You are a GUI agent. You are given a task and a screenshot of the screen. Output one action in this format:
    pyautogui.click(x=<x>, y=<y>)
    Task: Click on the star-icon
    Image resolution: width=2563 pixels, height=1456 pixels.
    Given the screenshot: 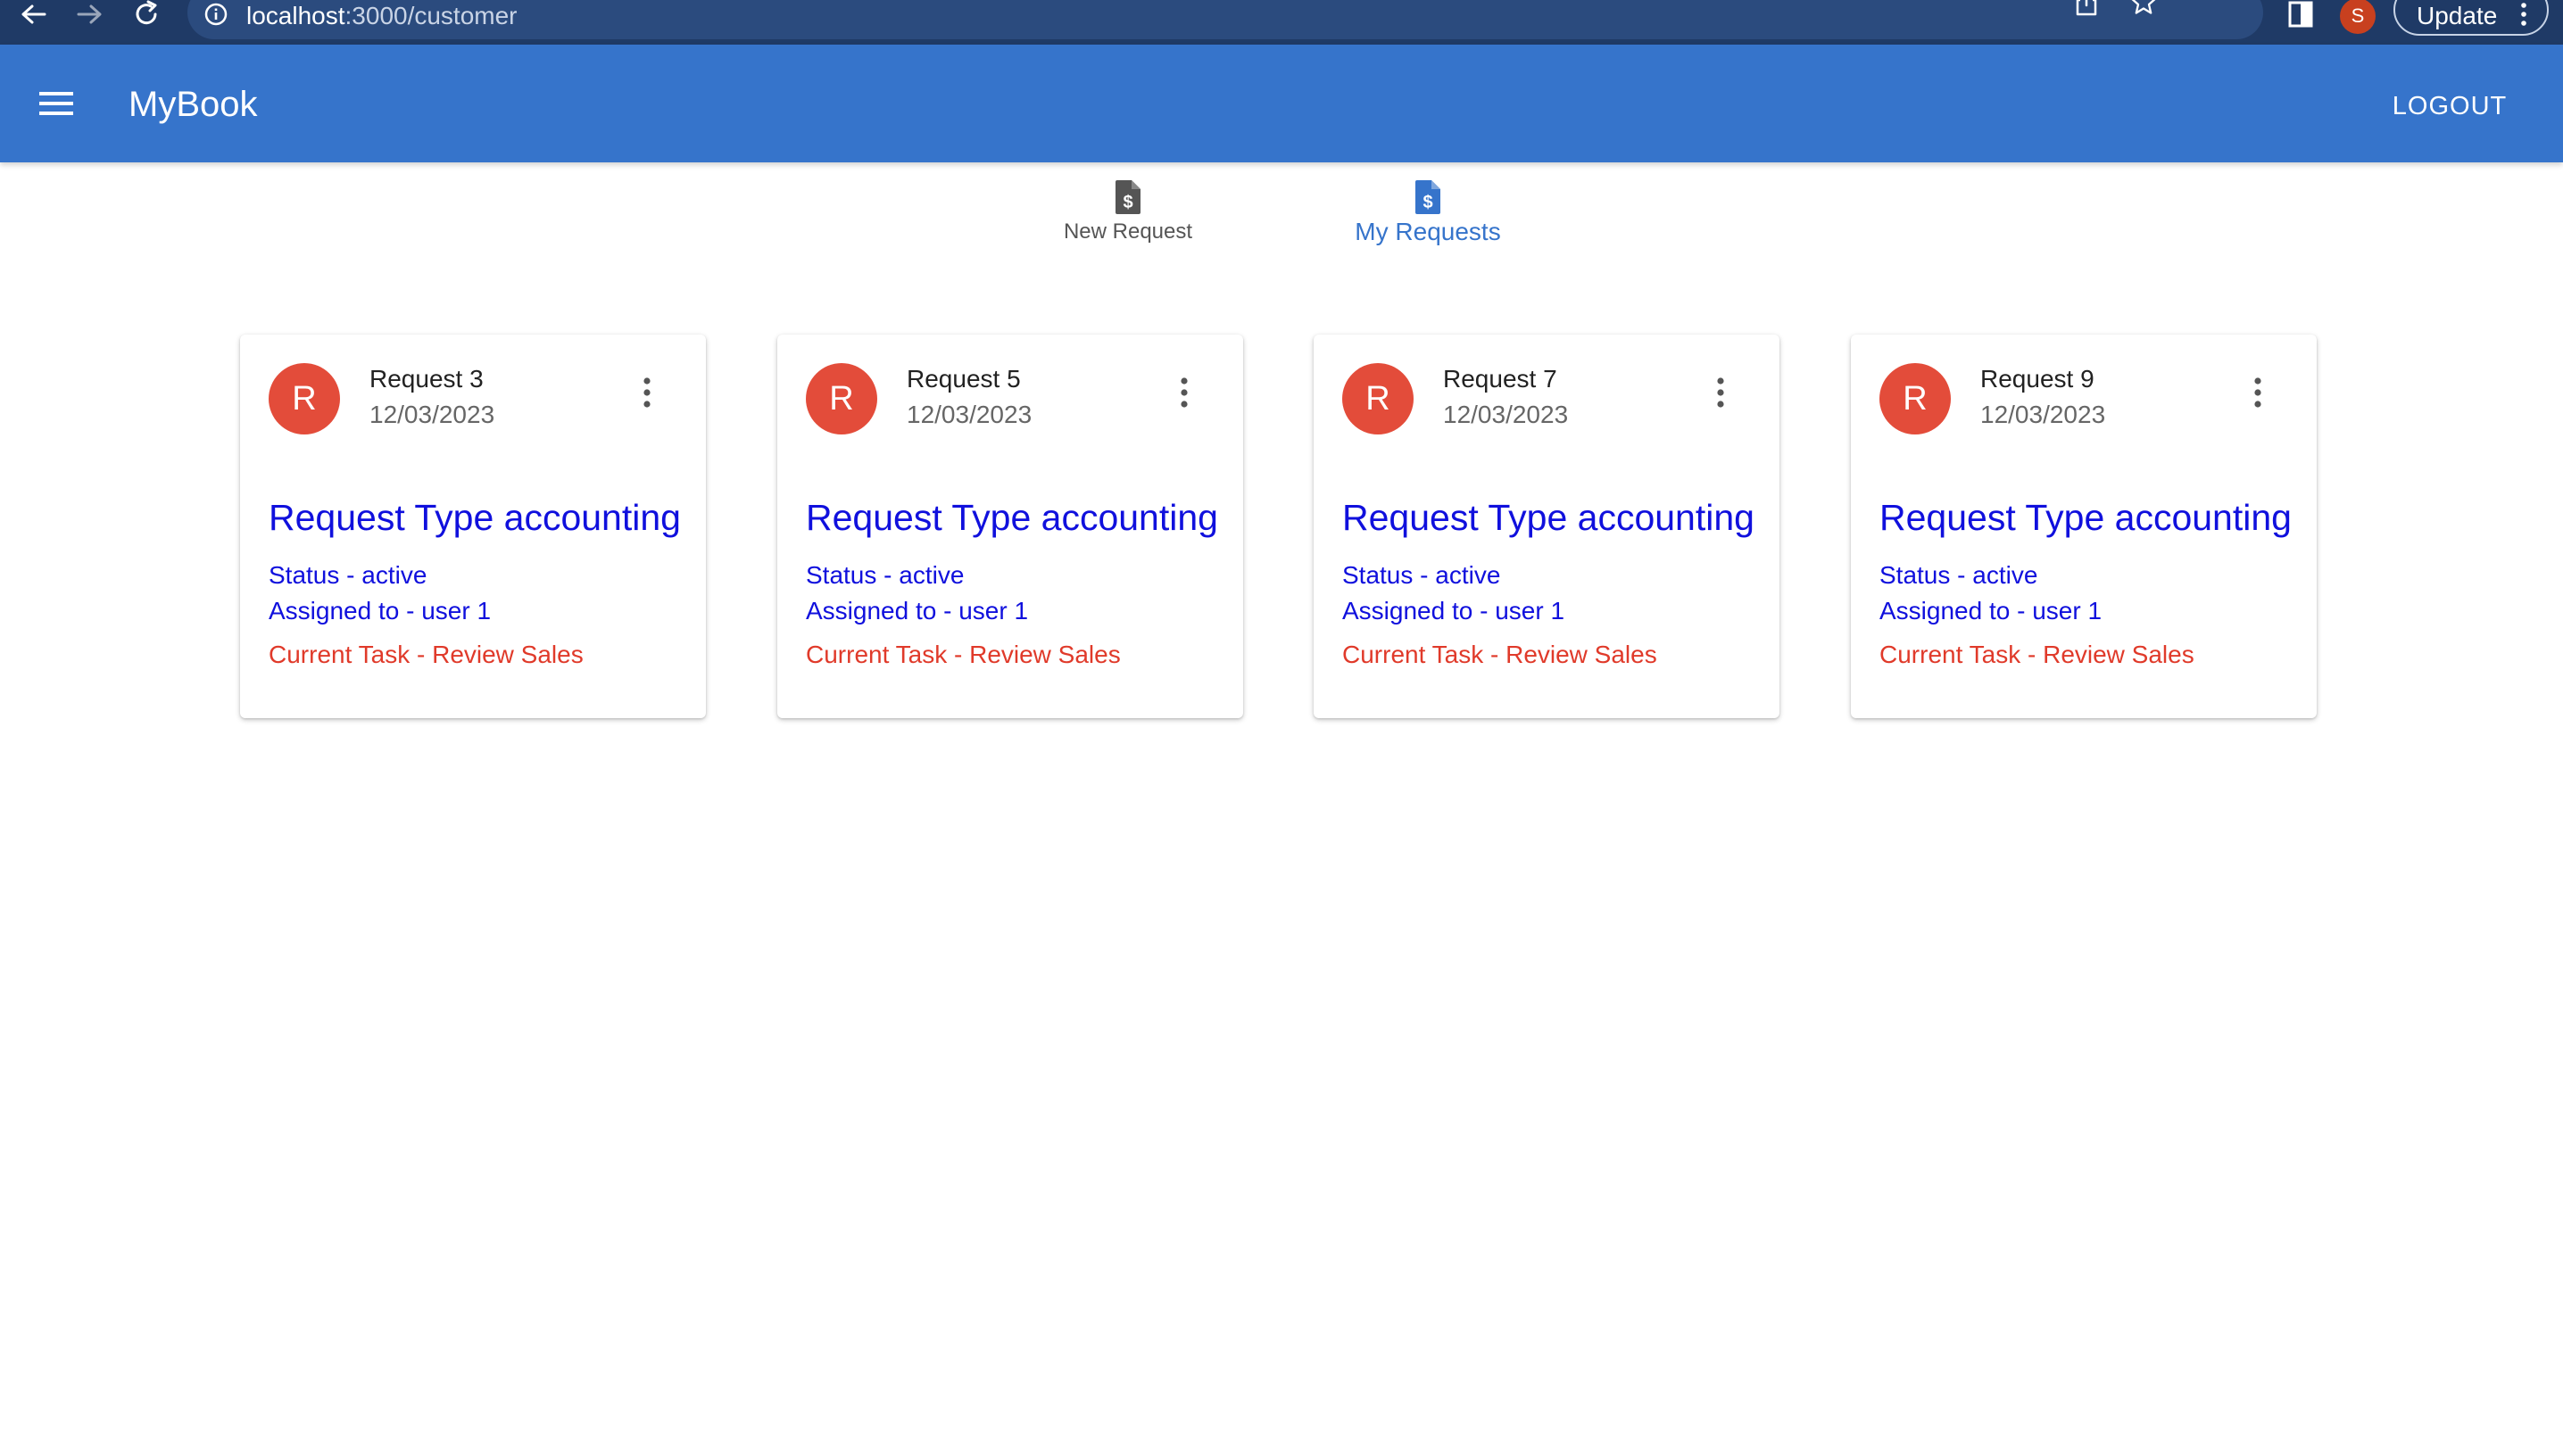 What is the action you would take?
    pyautogui.click(x=2144, y=9)
    